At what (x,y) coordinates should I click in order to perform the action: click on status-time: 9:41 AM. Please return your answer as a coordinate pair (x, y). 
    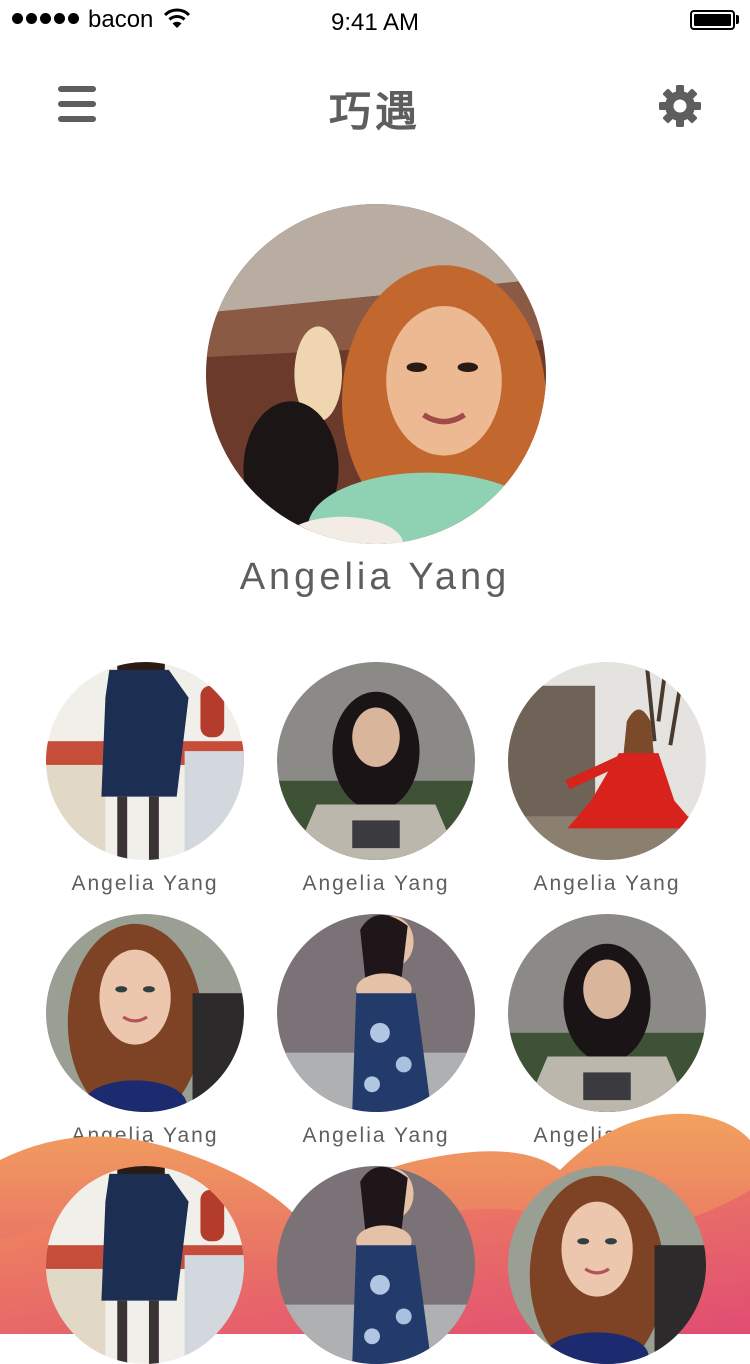
    Looking at the image, I should click on (375, 22).